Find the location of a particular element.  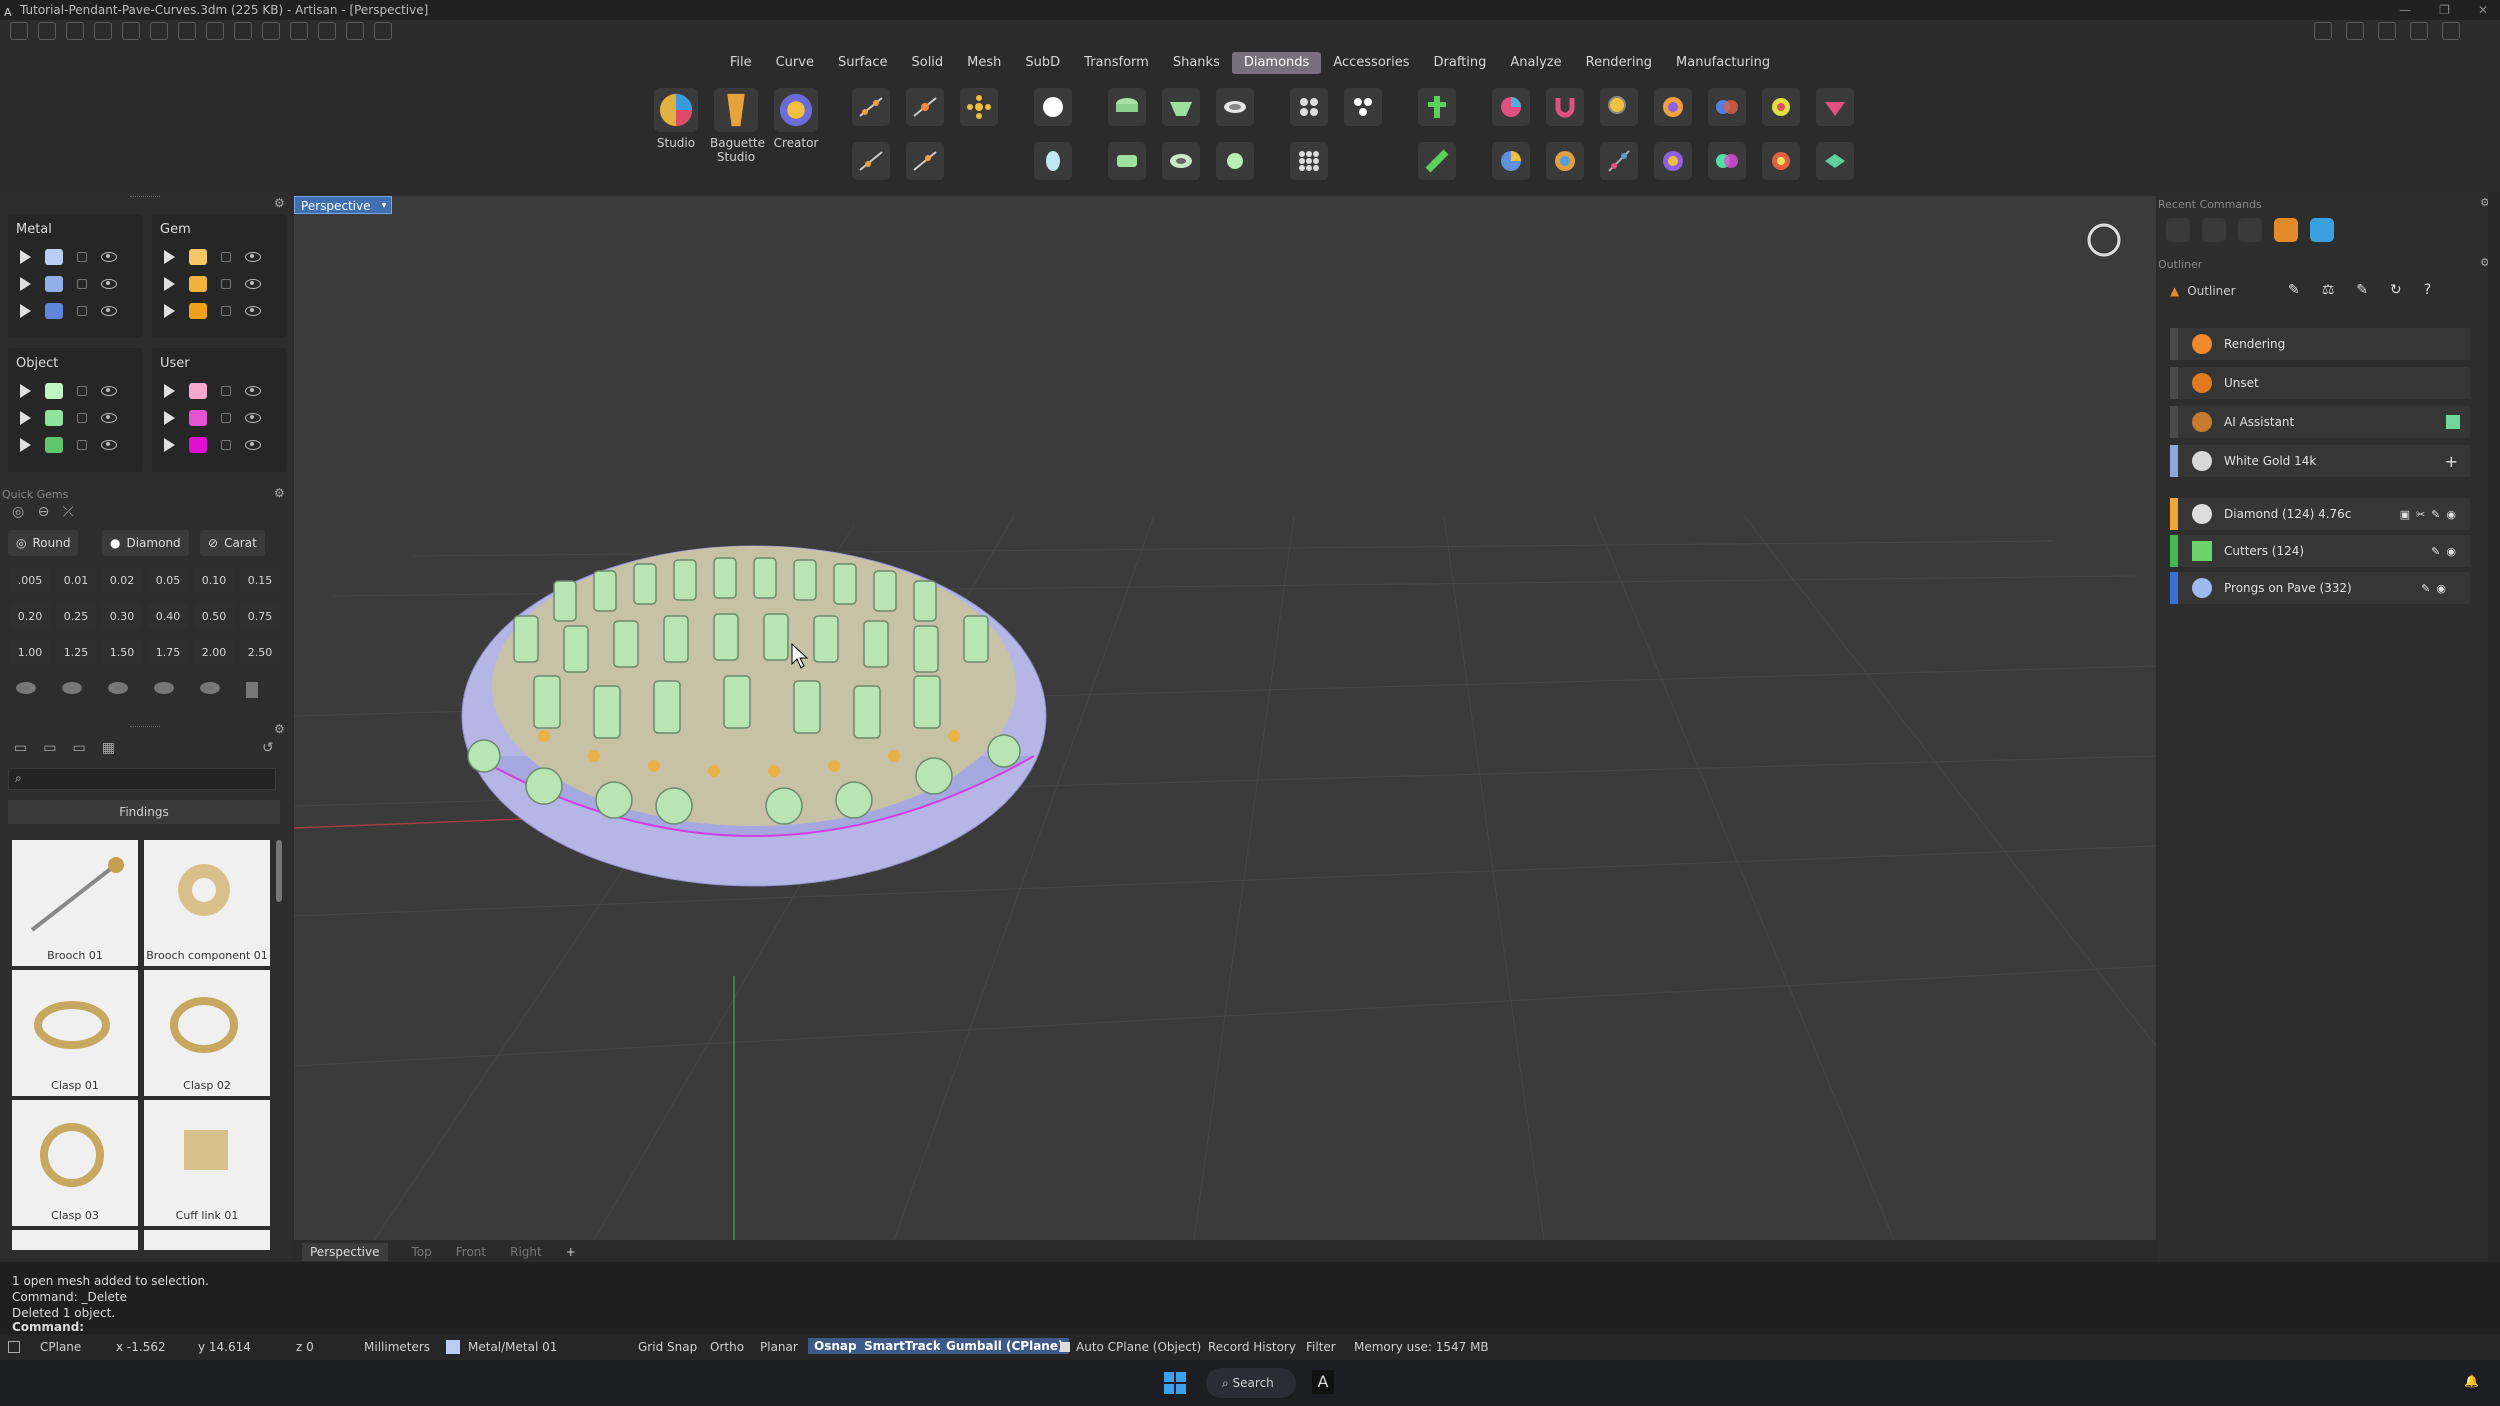

pave-auto-icon is located at coordinates (1363, 107).